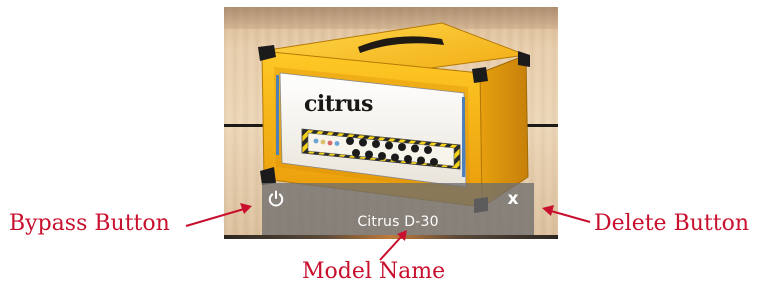  Describe the element at coordinates (671, 223) in the screenshot. I see `callout-delete-button: Delete Button` at that location.